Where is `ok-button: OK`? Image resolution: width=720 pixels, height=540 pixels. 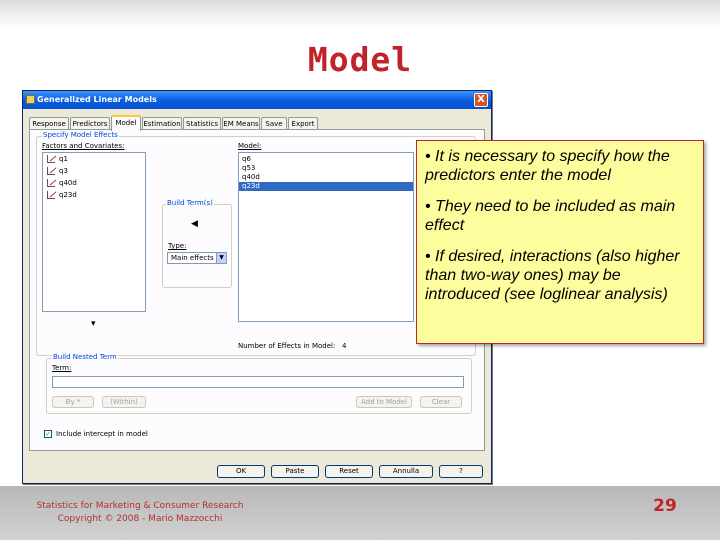 ok-button: OK is located at coordinates (241, 471).